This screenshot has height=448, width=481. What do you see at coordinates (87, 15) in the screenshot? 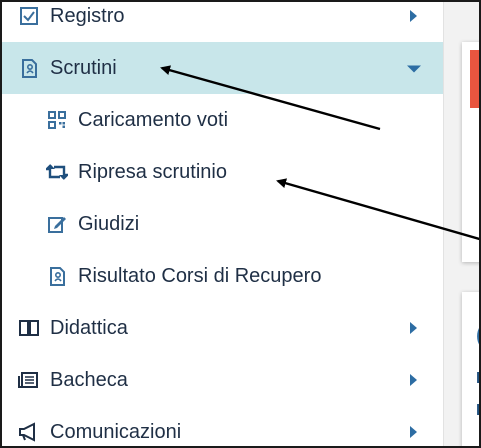
I see `sidebar-item-label: Registro` at bounding box center [87, 15].